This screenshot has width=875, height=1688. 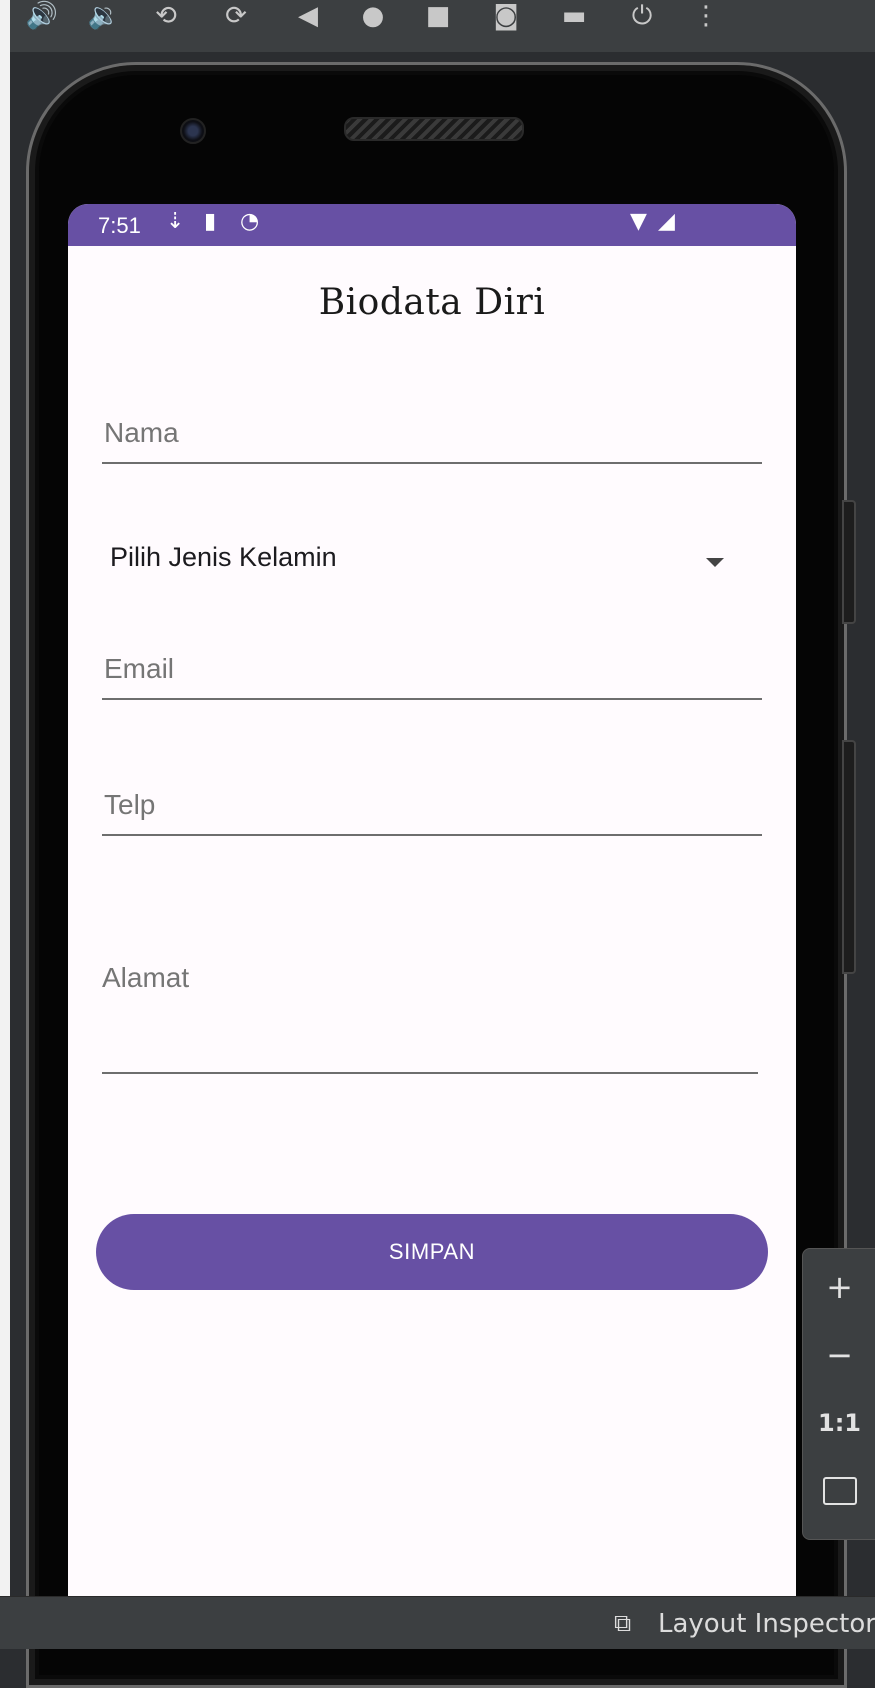 What do you see at coordinates (839, 1423) in the screenshot?
I see `actual-size-button: 1:1` at bounding box center [839, 1423].